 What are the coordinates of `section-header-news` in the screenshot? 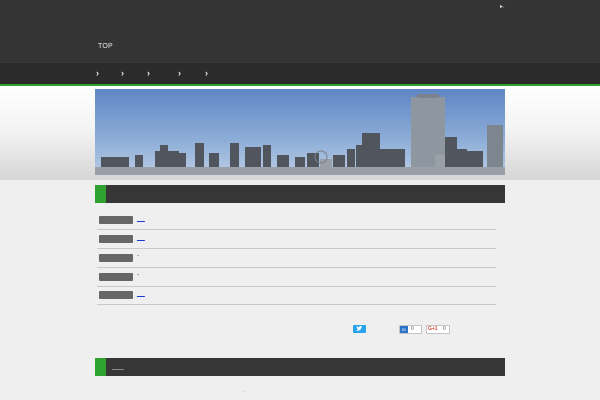 It's located at (300, 194).